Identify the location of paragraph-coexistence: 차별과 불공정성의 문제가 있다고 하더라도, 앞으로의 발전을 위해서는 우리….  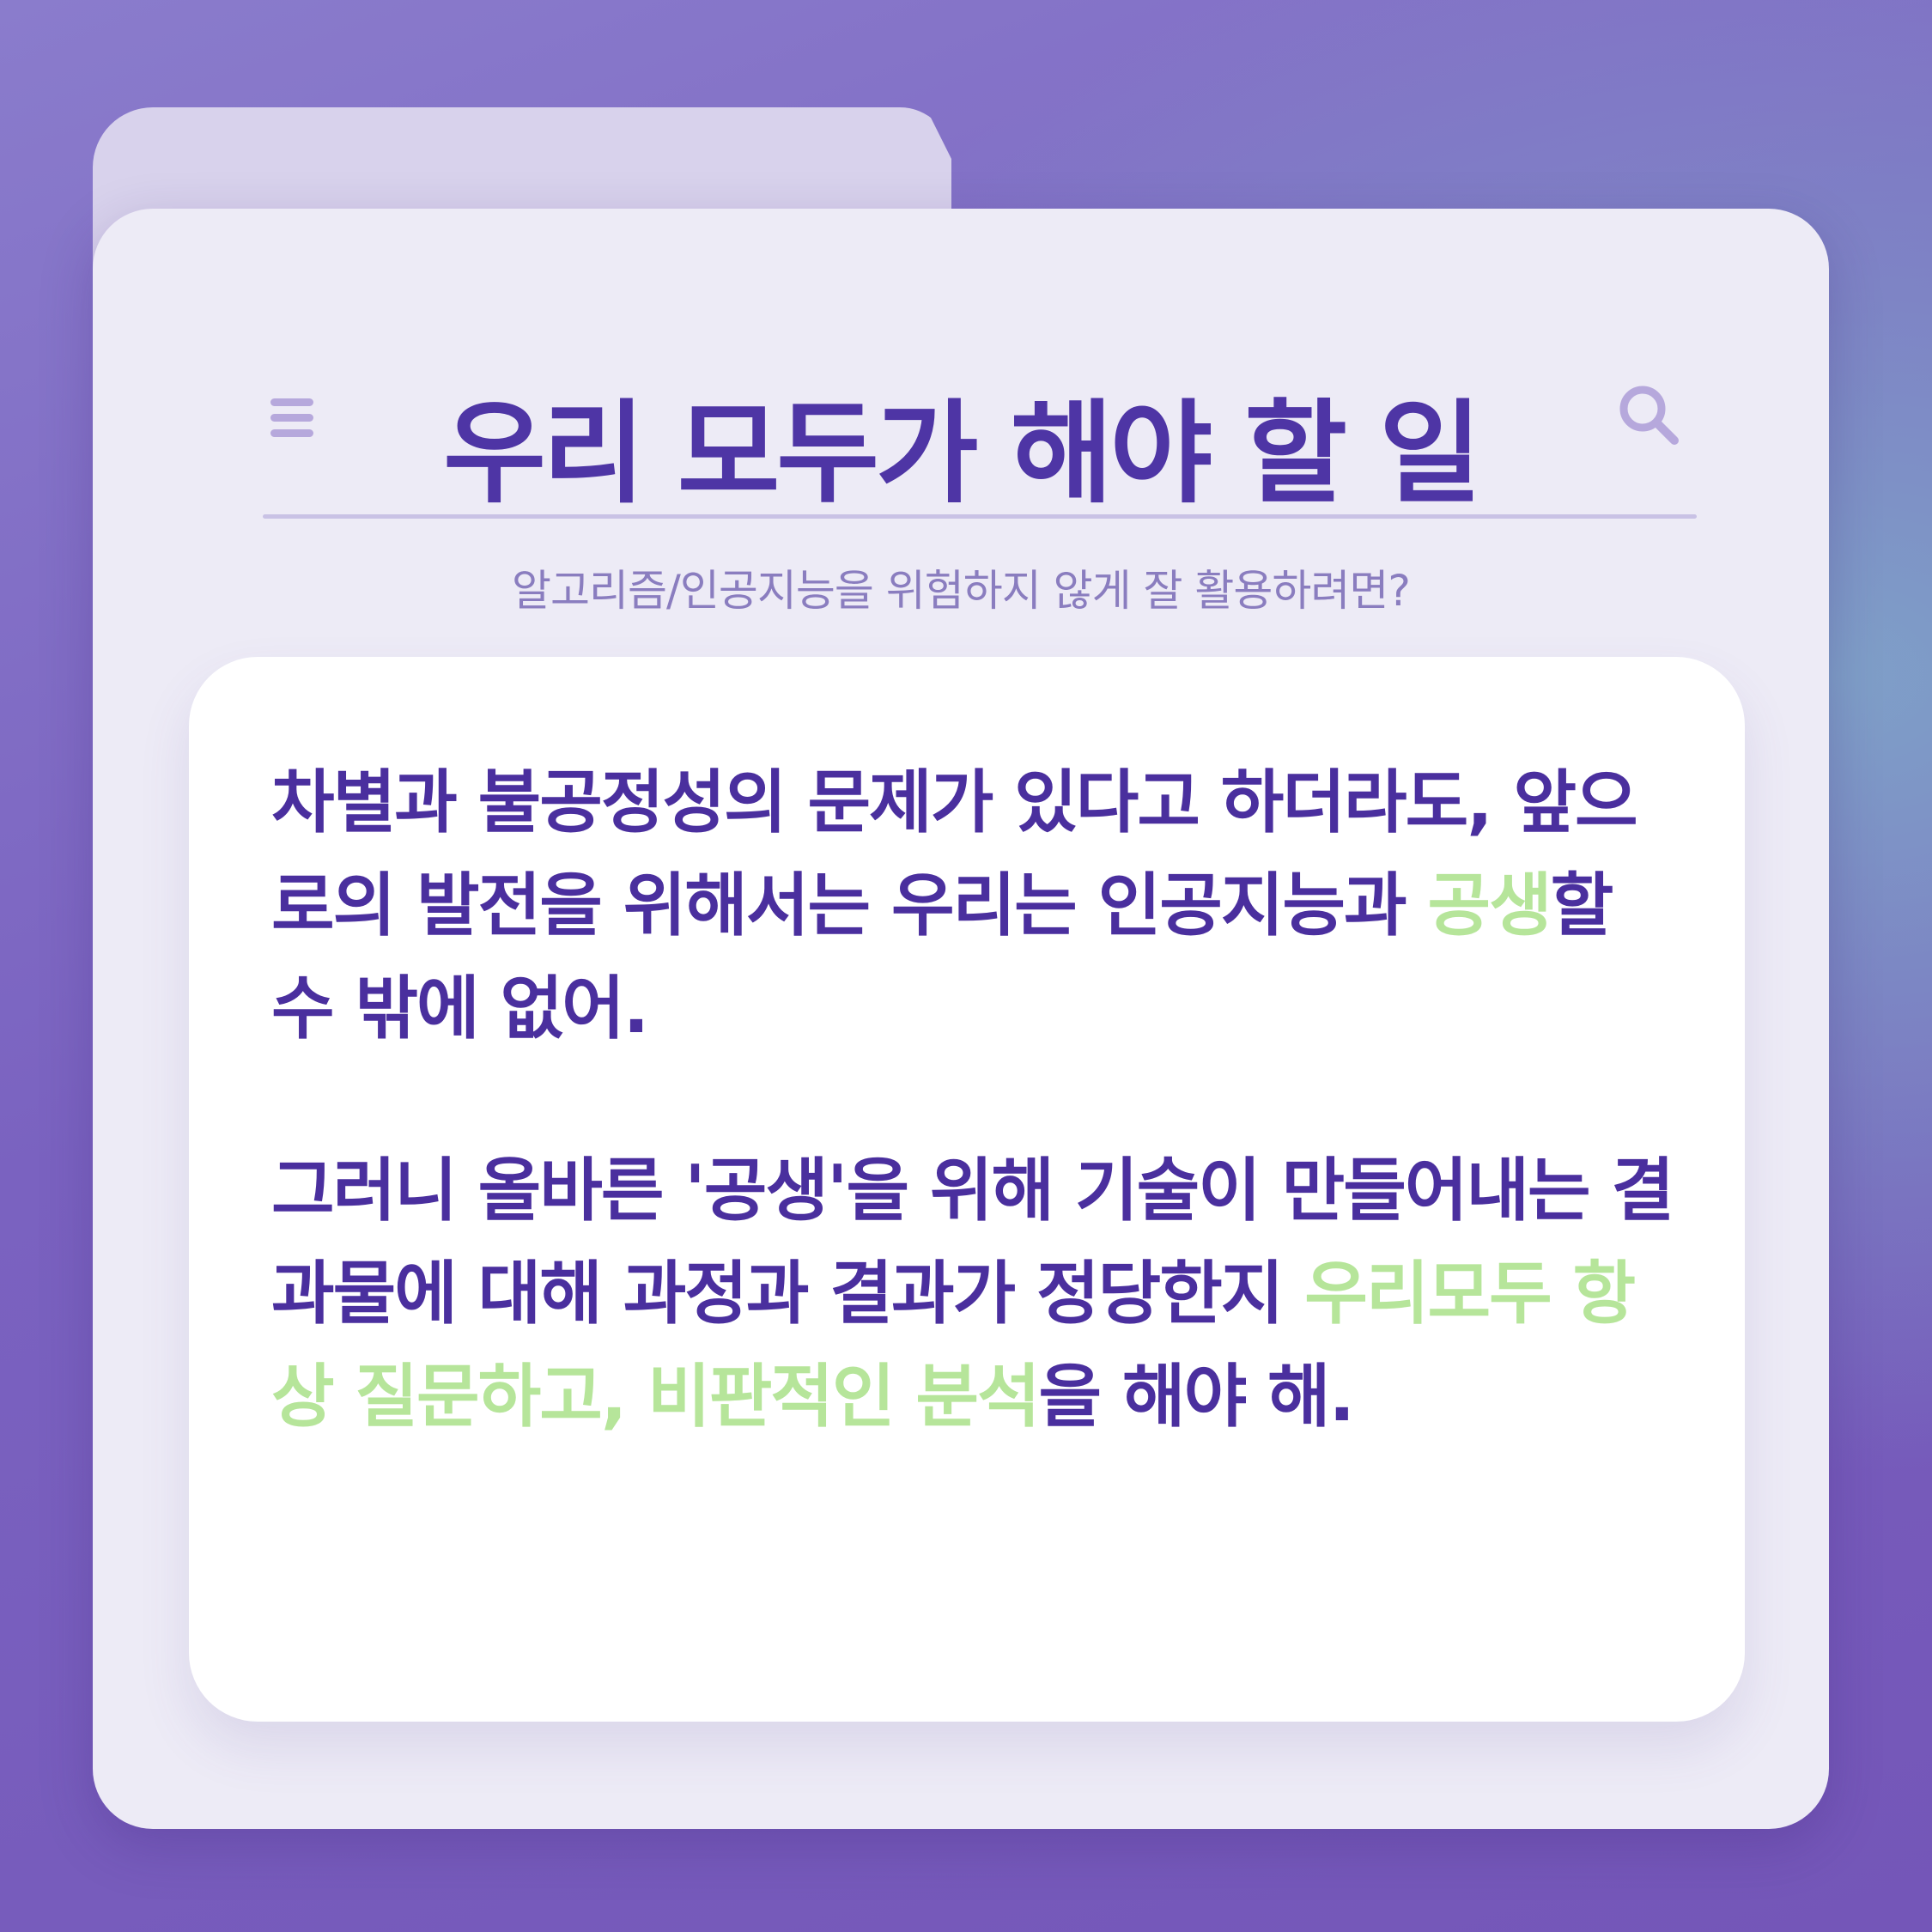
(976, 906).